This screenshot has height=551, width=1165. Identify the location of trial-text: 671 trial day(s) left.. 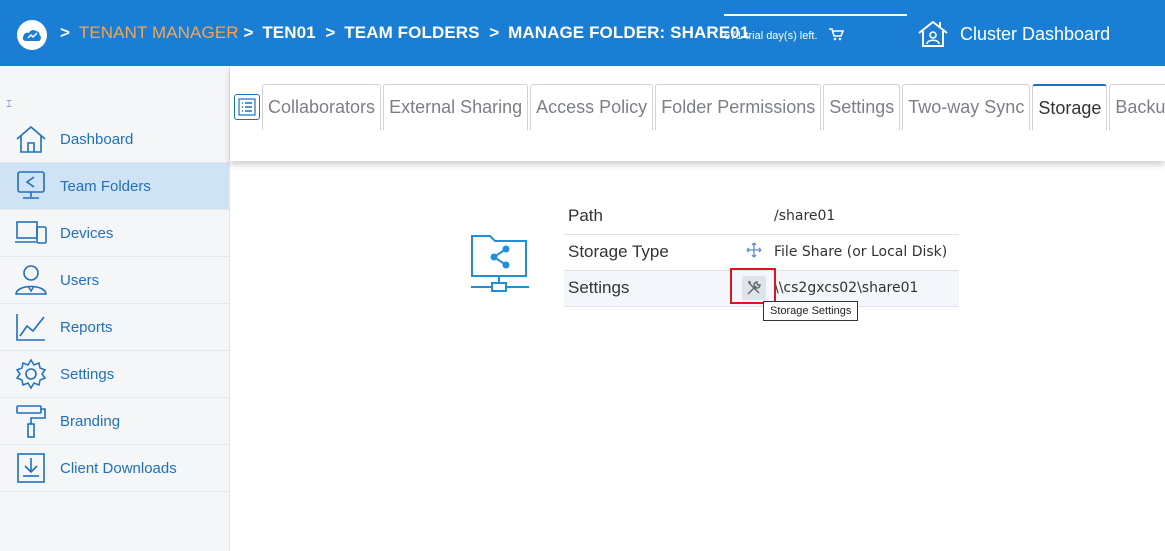
(771, 36).